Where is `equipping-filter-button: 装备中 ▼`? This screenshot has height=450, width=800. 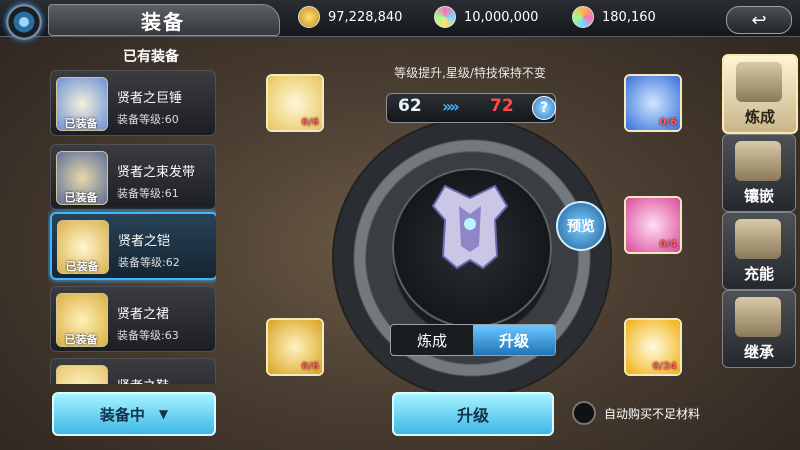 equipping-filter-button: 装备中 ▼ is located at coordinates (134, 414).